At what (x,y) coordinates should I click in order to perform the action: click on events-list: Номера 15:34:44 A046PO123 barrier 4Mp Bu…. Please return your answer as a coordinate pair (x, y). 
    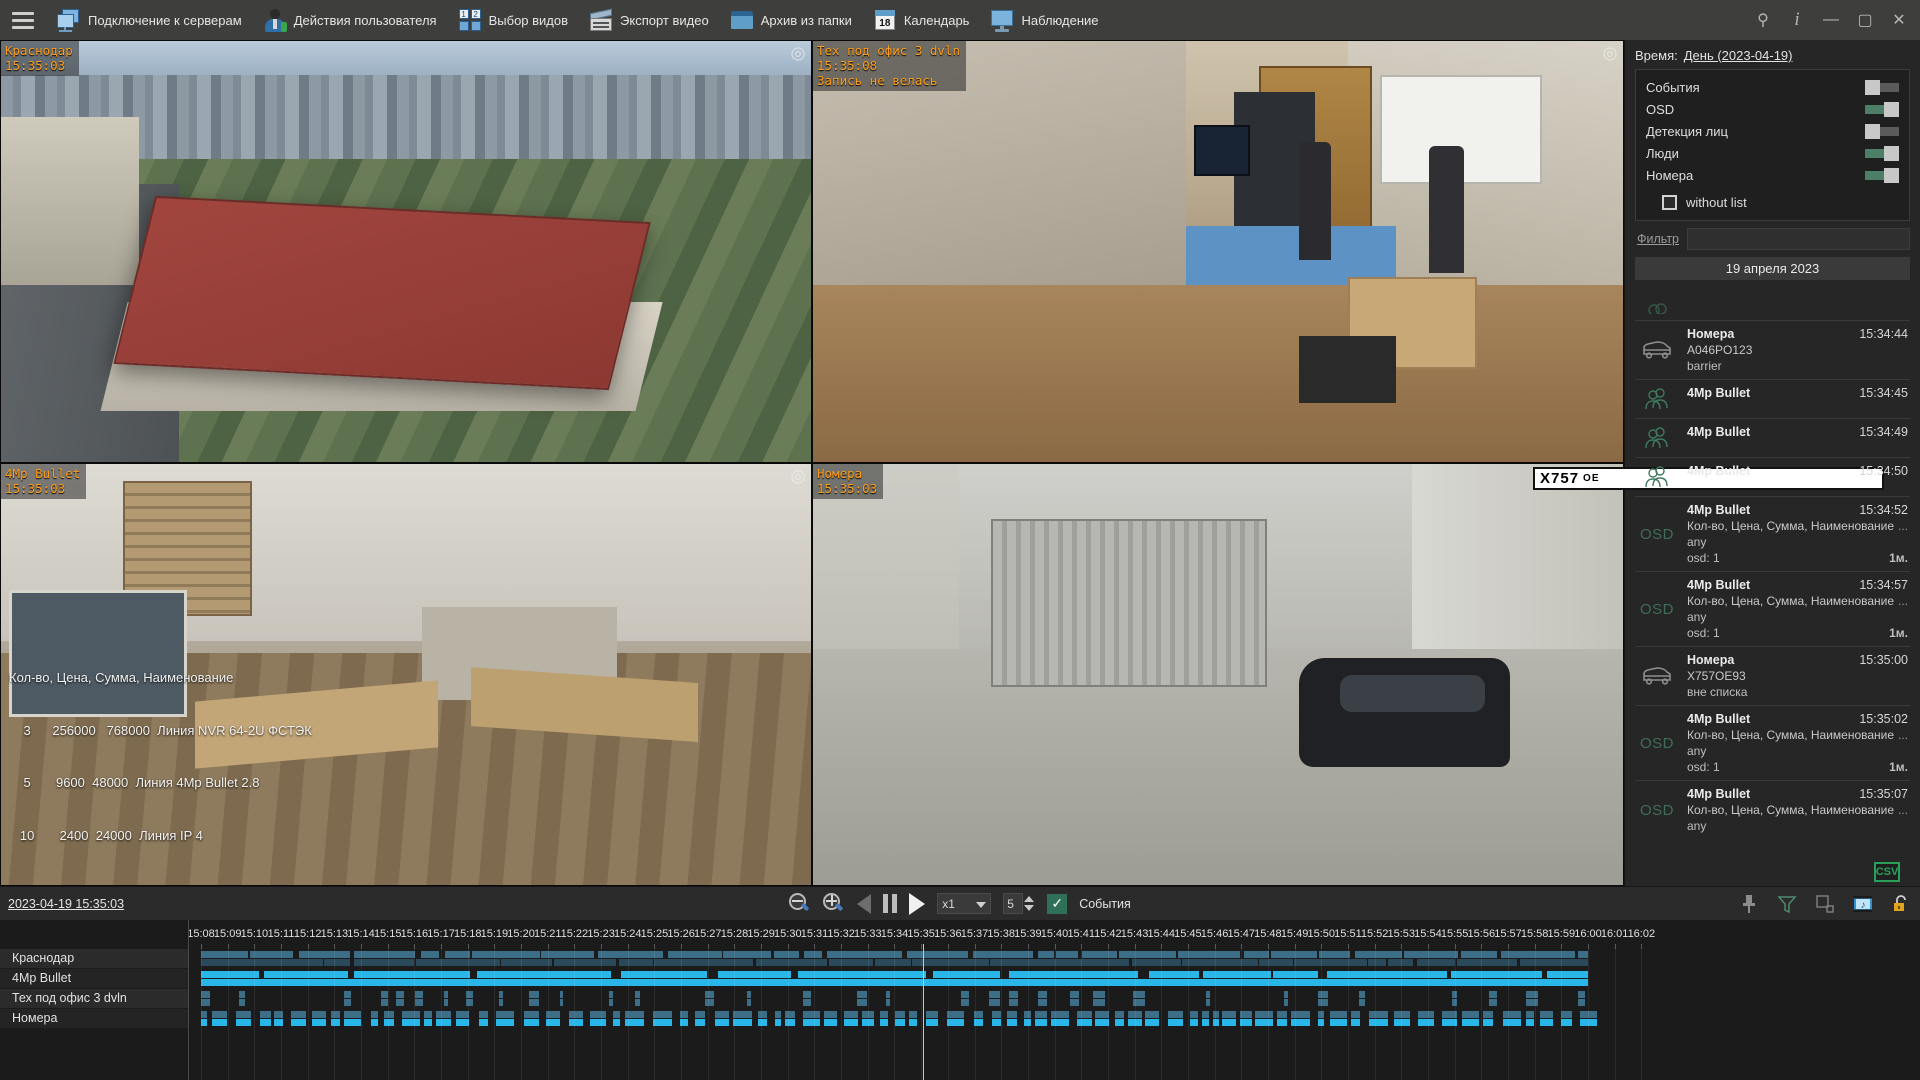
    Looking at the image, I should click on (1772, 586).